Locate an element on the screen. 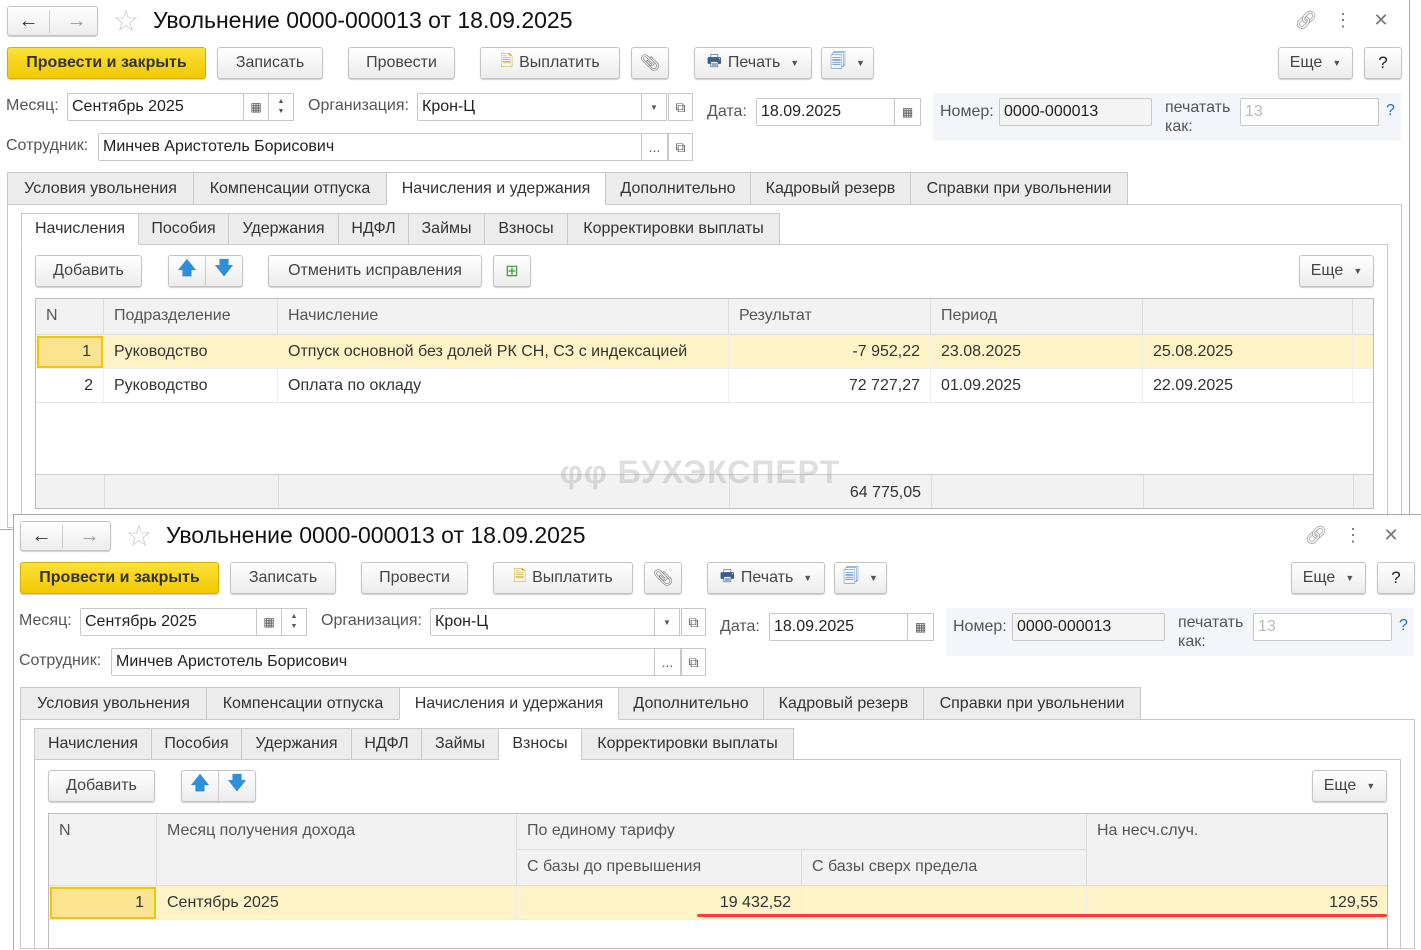  result-cell: 72 727,27 is located at coordinates (830, 386).